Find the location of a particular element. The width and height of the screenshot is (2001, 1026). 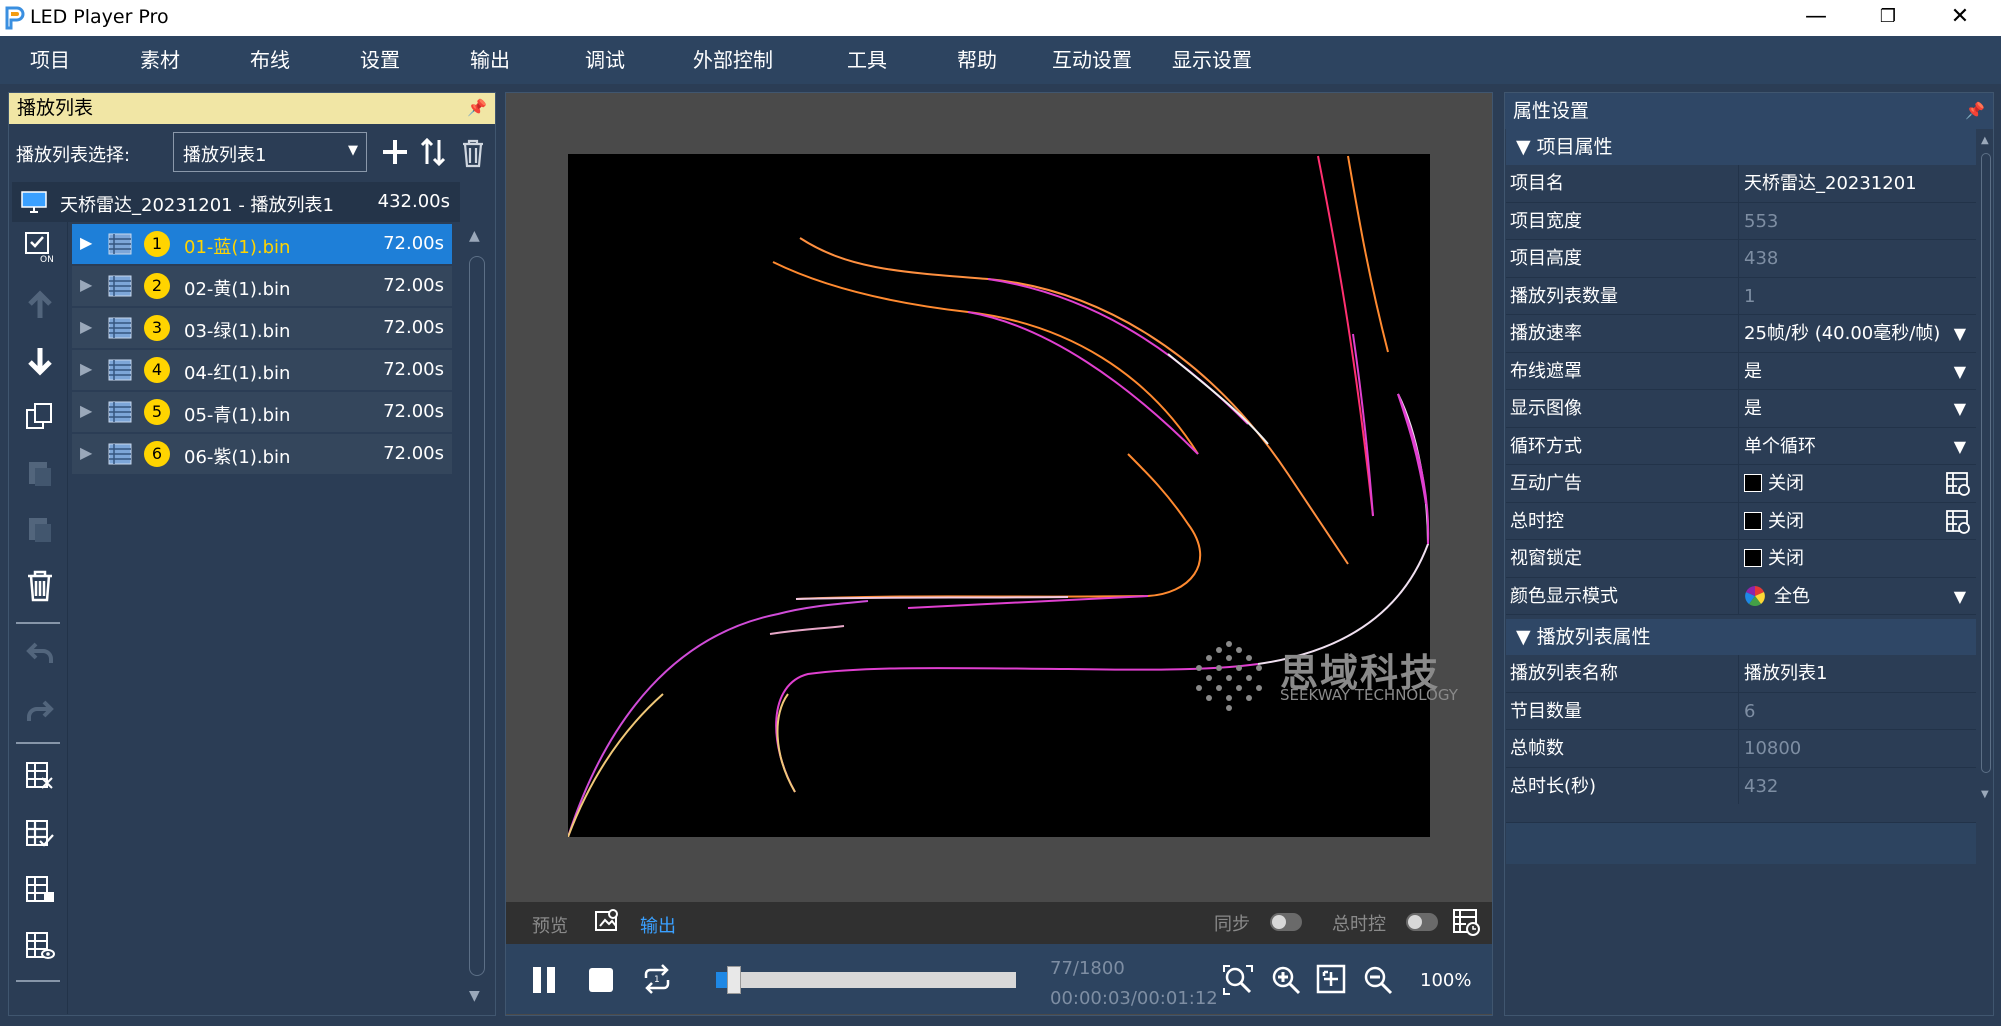

playlist-item: ▶ 4 04-红(1).bin 72.00s is located at coordinates (262, 370).